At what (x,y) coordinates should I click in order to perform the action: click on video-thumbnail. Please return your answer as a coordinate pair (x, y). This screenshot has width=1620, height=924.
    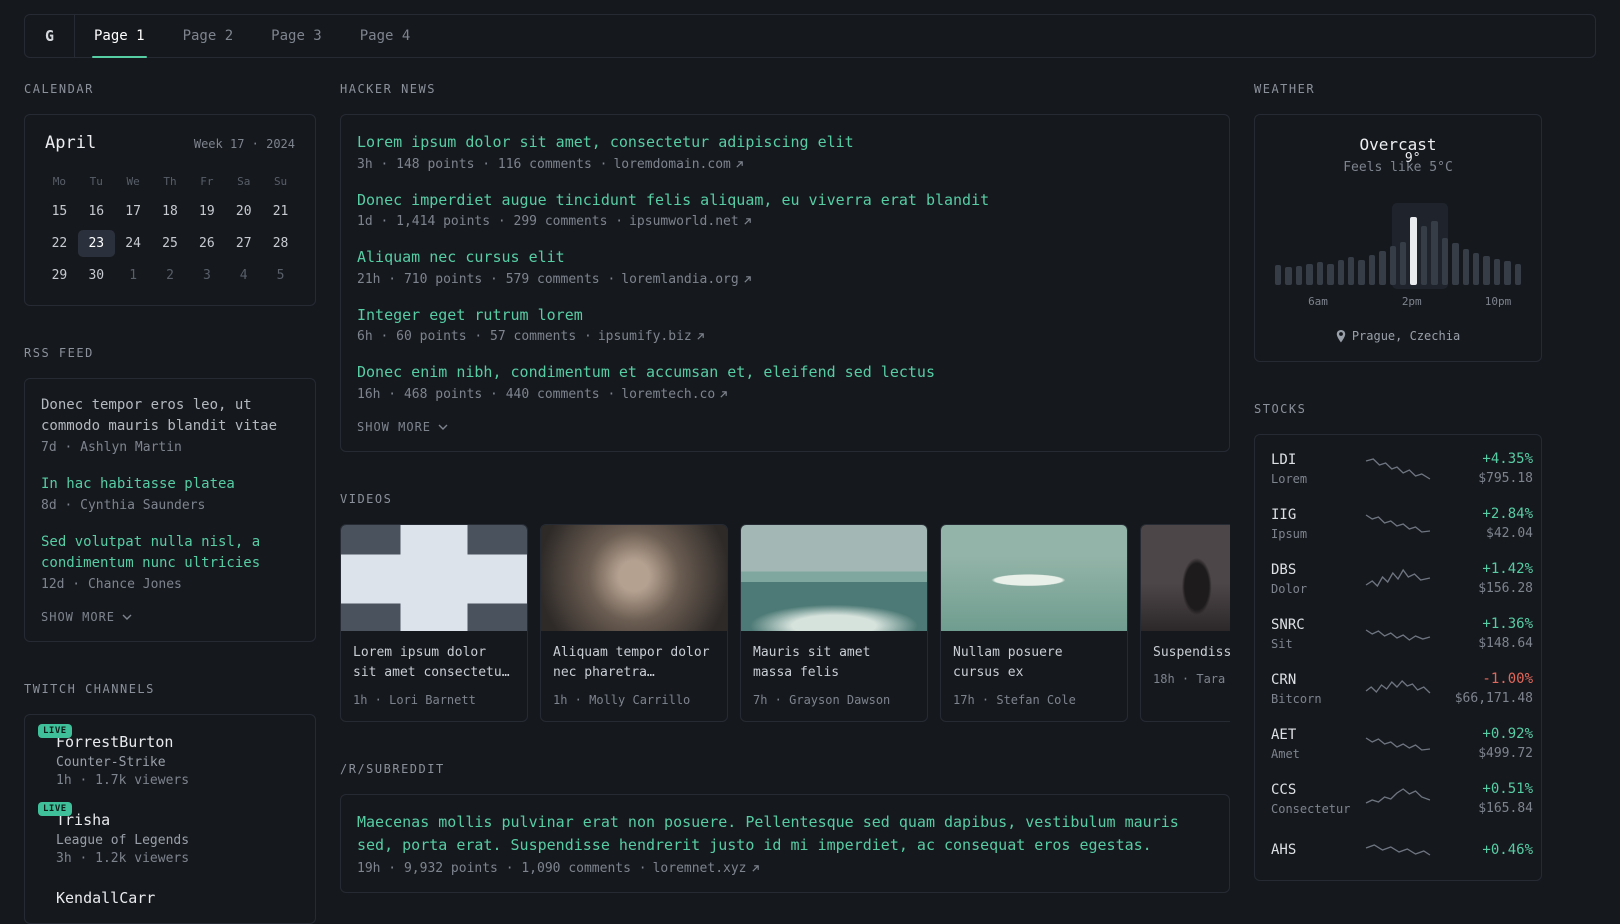
    Looking at the image, I should click on (834, 577).